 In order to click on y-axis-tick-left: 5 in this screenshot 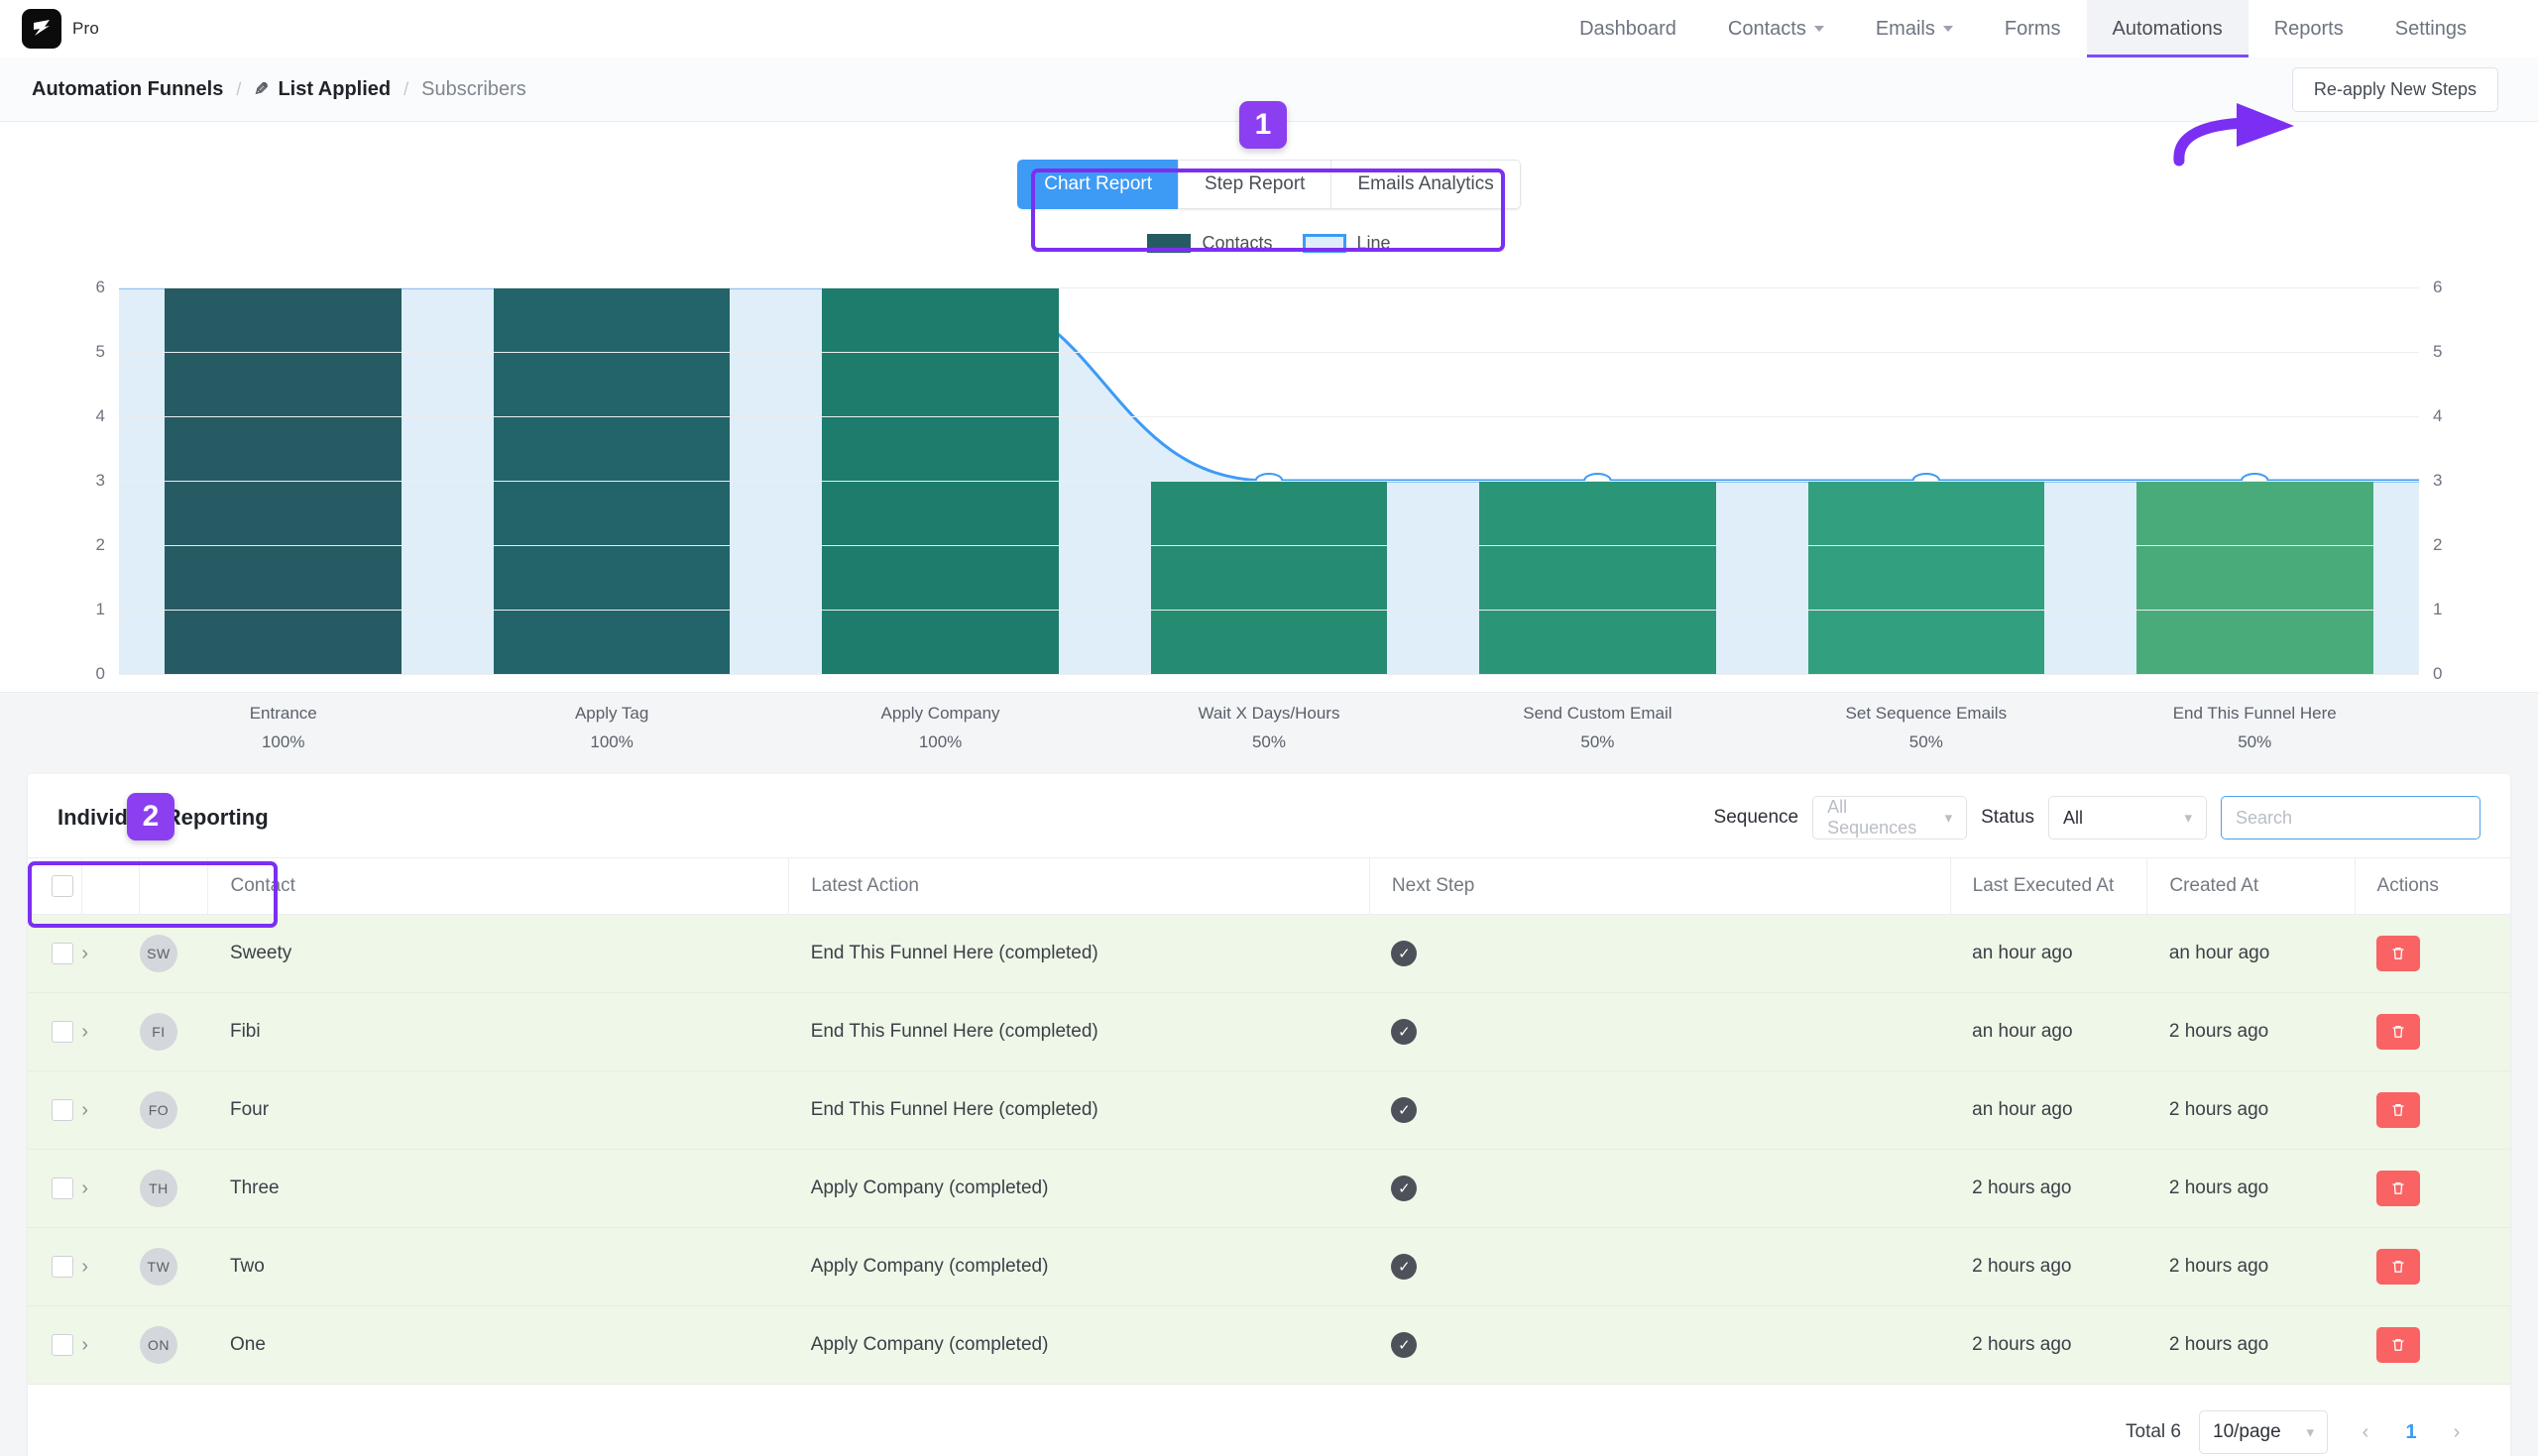, I will do `click(100, 351)`.